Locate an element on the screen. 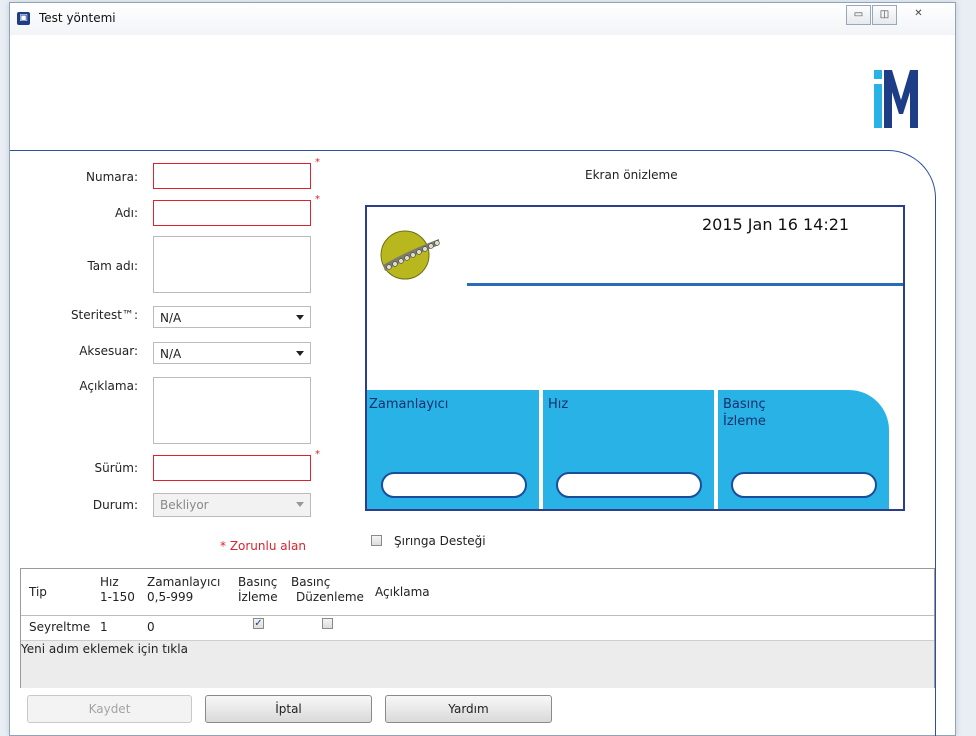  tile-label: Basınç İzleme is located at coordinates (744, 413).